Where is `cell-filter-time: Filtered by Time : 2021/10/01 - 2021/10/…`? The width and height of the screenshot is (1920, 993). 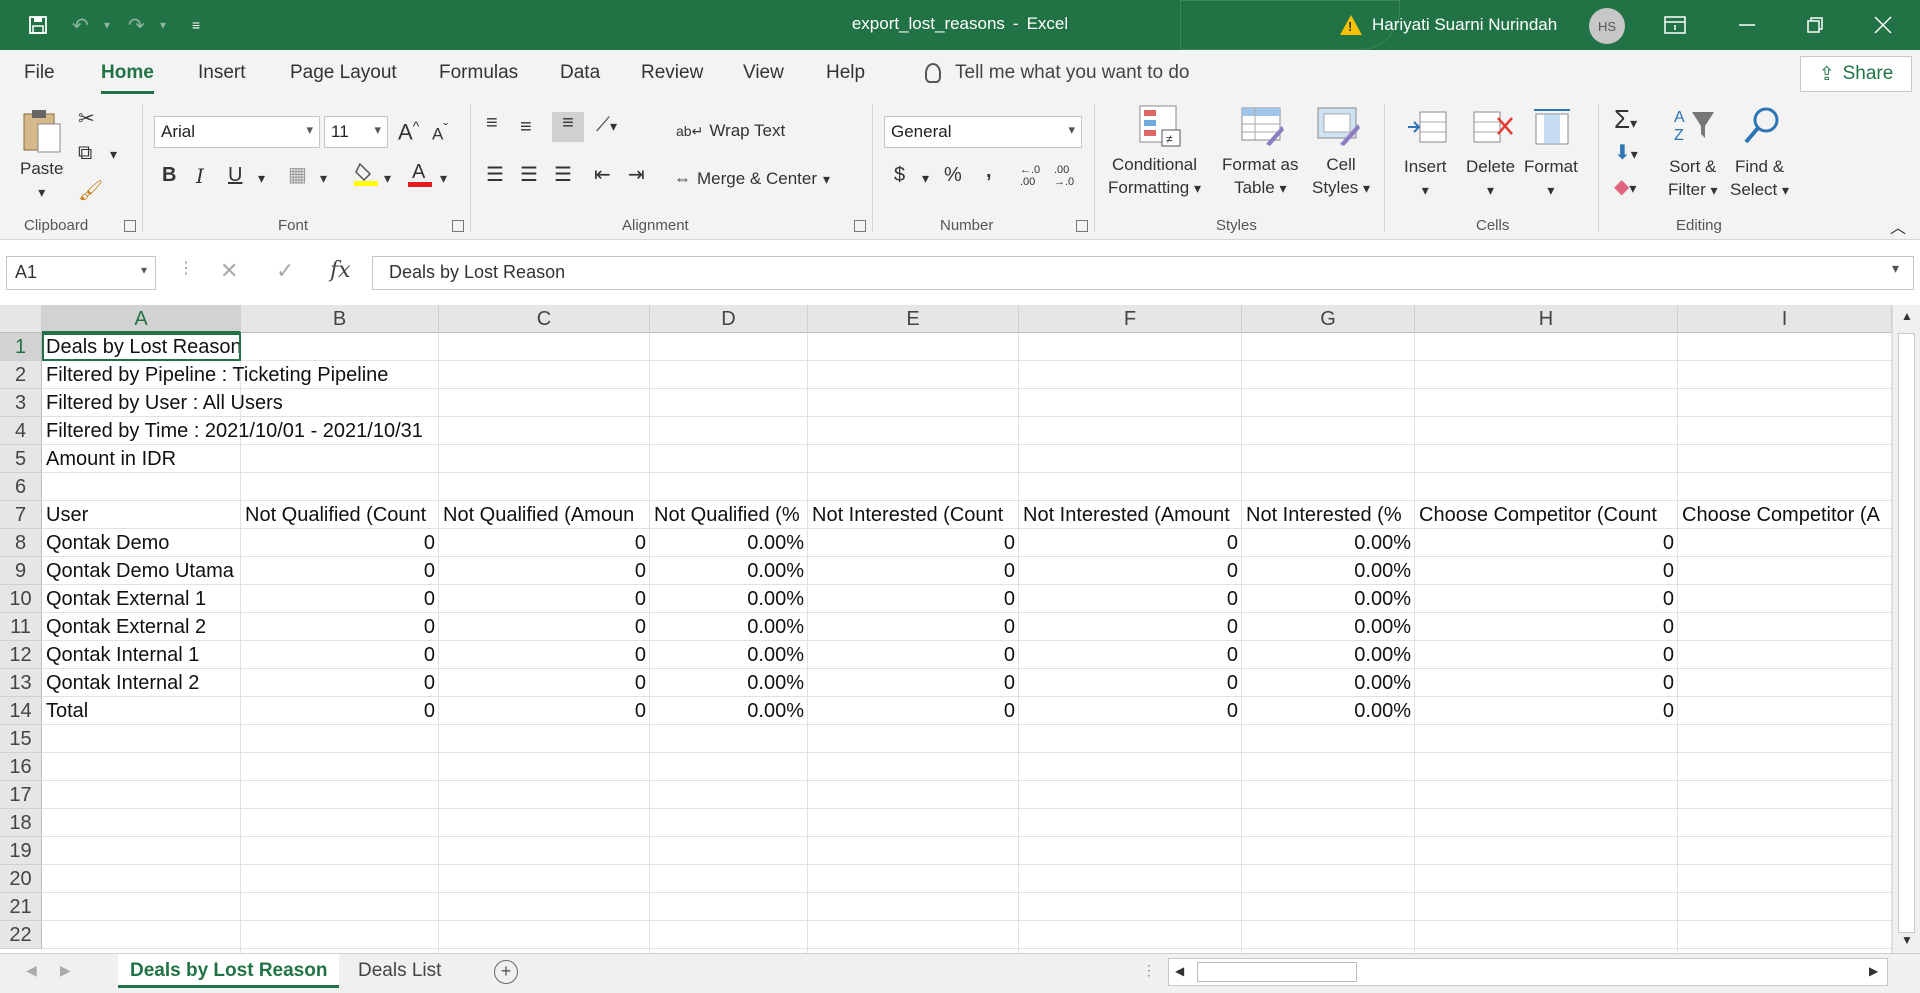
cell-filter-time: Filtered by Time : 2021/10/01 - 2021/10/… is located at coordinates (232, 431).